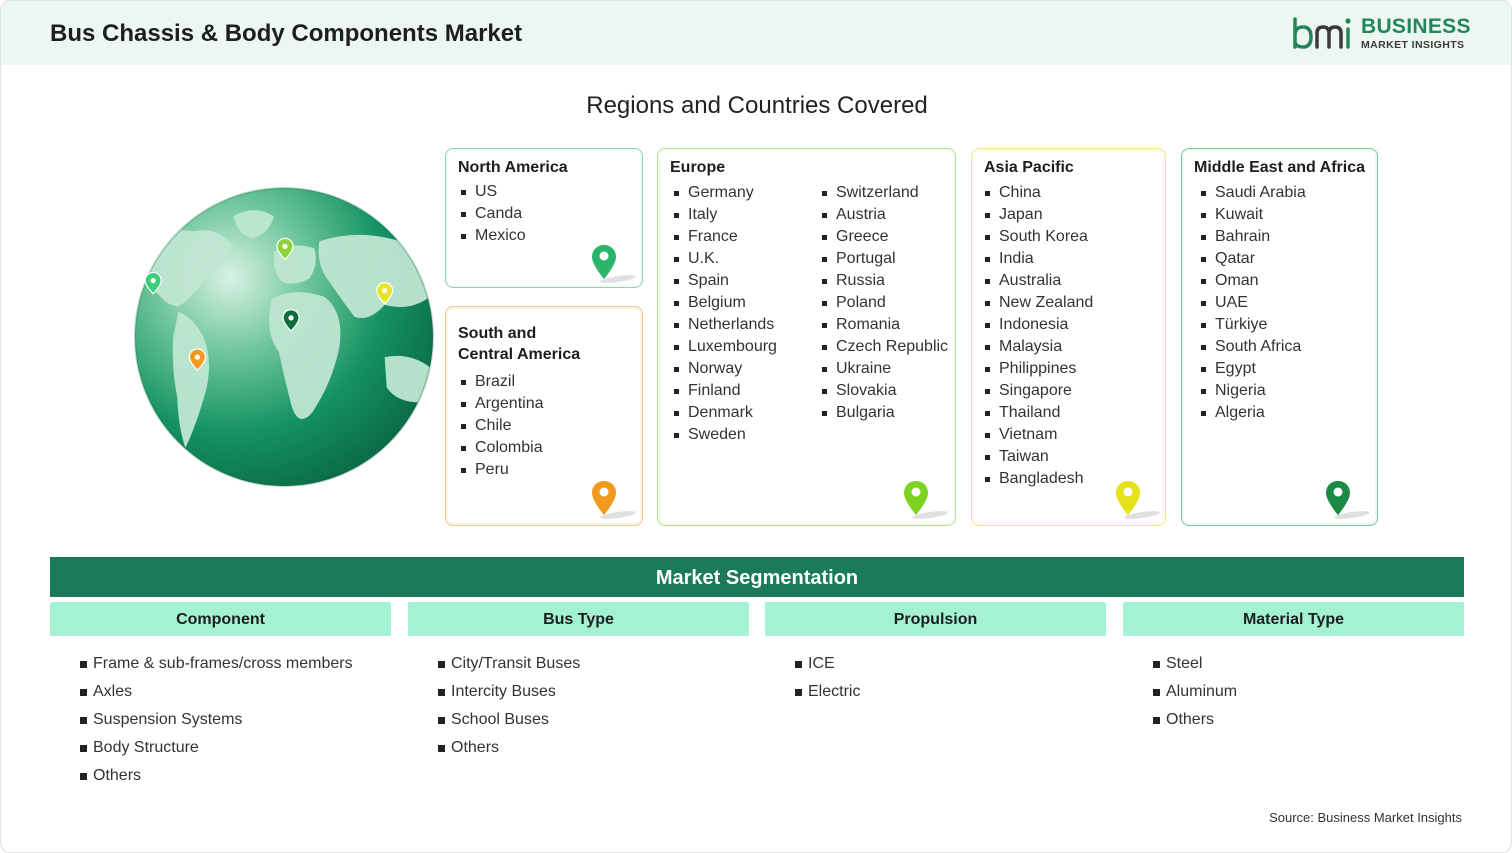  What do you see at coordinates (216, 751) in the screenshot?
I see `list-item: Body Structure` at bounding box center [216, 751].